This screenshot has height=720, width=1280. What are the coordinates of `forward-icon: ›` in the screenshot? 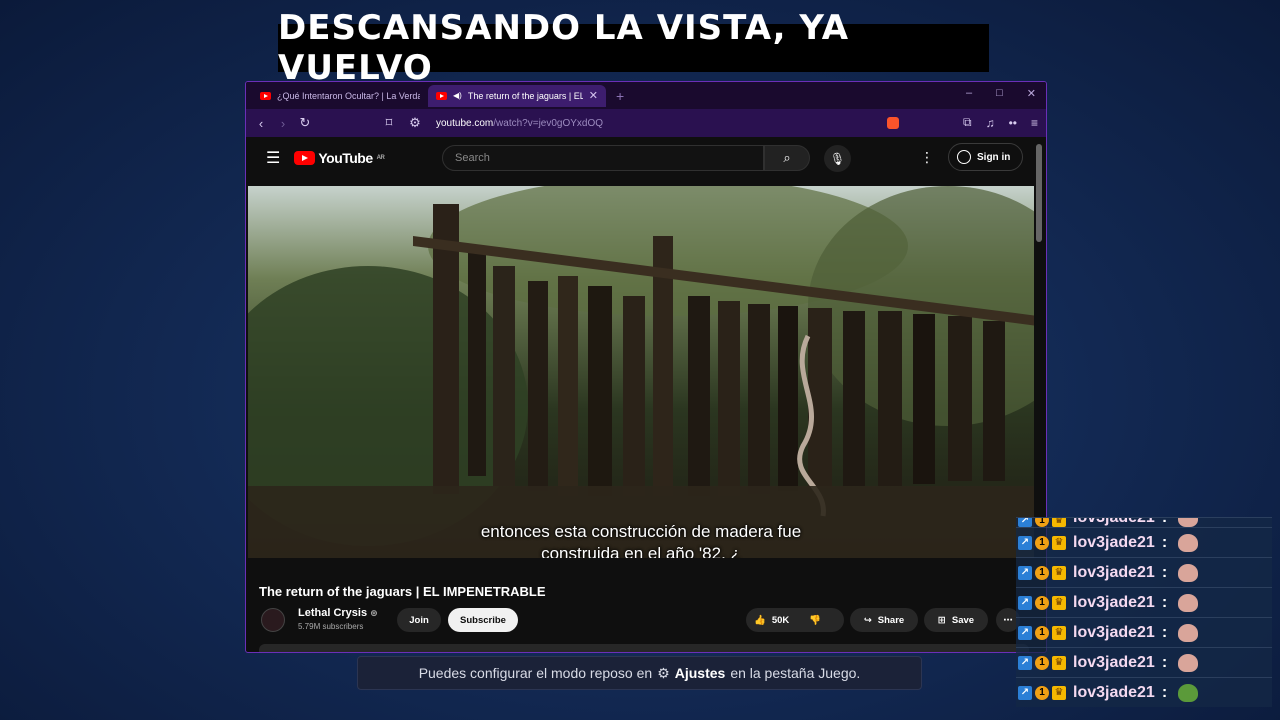 It's located at (283, 123).